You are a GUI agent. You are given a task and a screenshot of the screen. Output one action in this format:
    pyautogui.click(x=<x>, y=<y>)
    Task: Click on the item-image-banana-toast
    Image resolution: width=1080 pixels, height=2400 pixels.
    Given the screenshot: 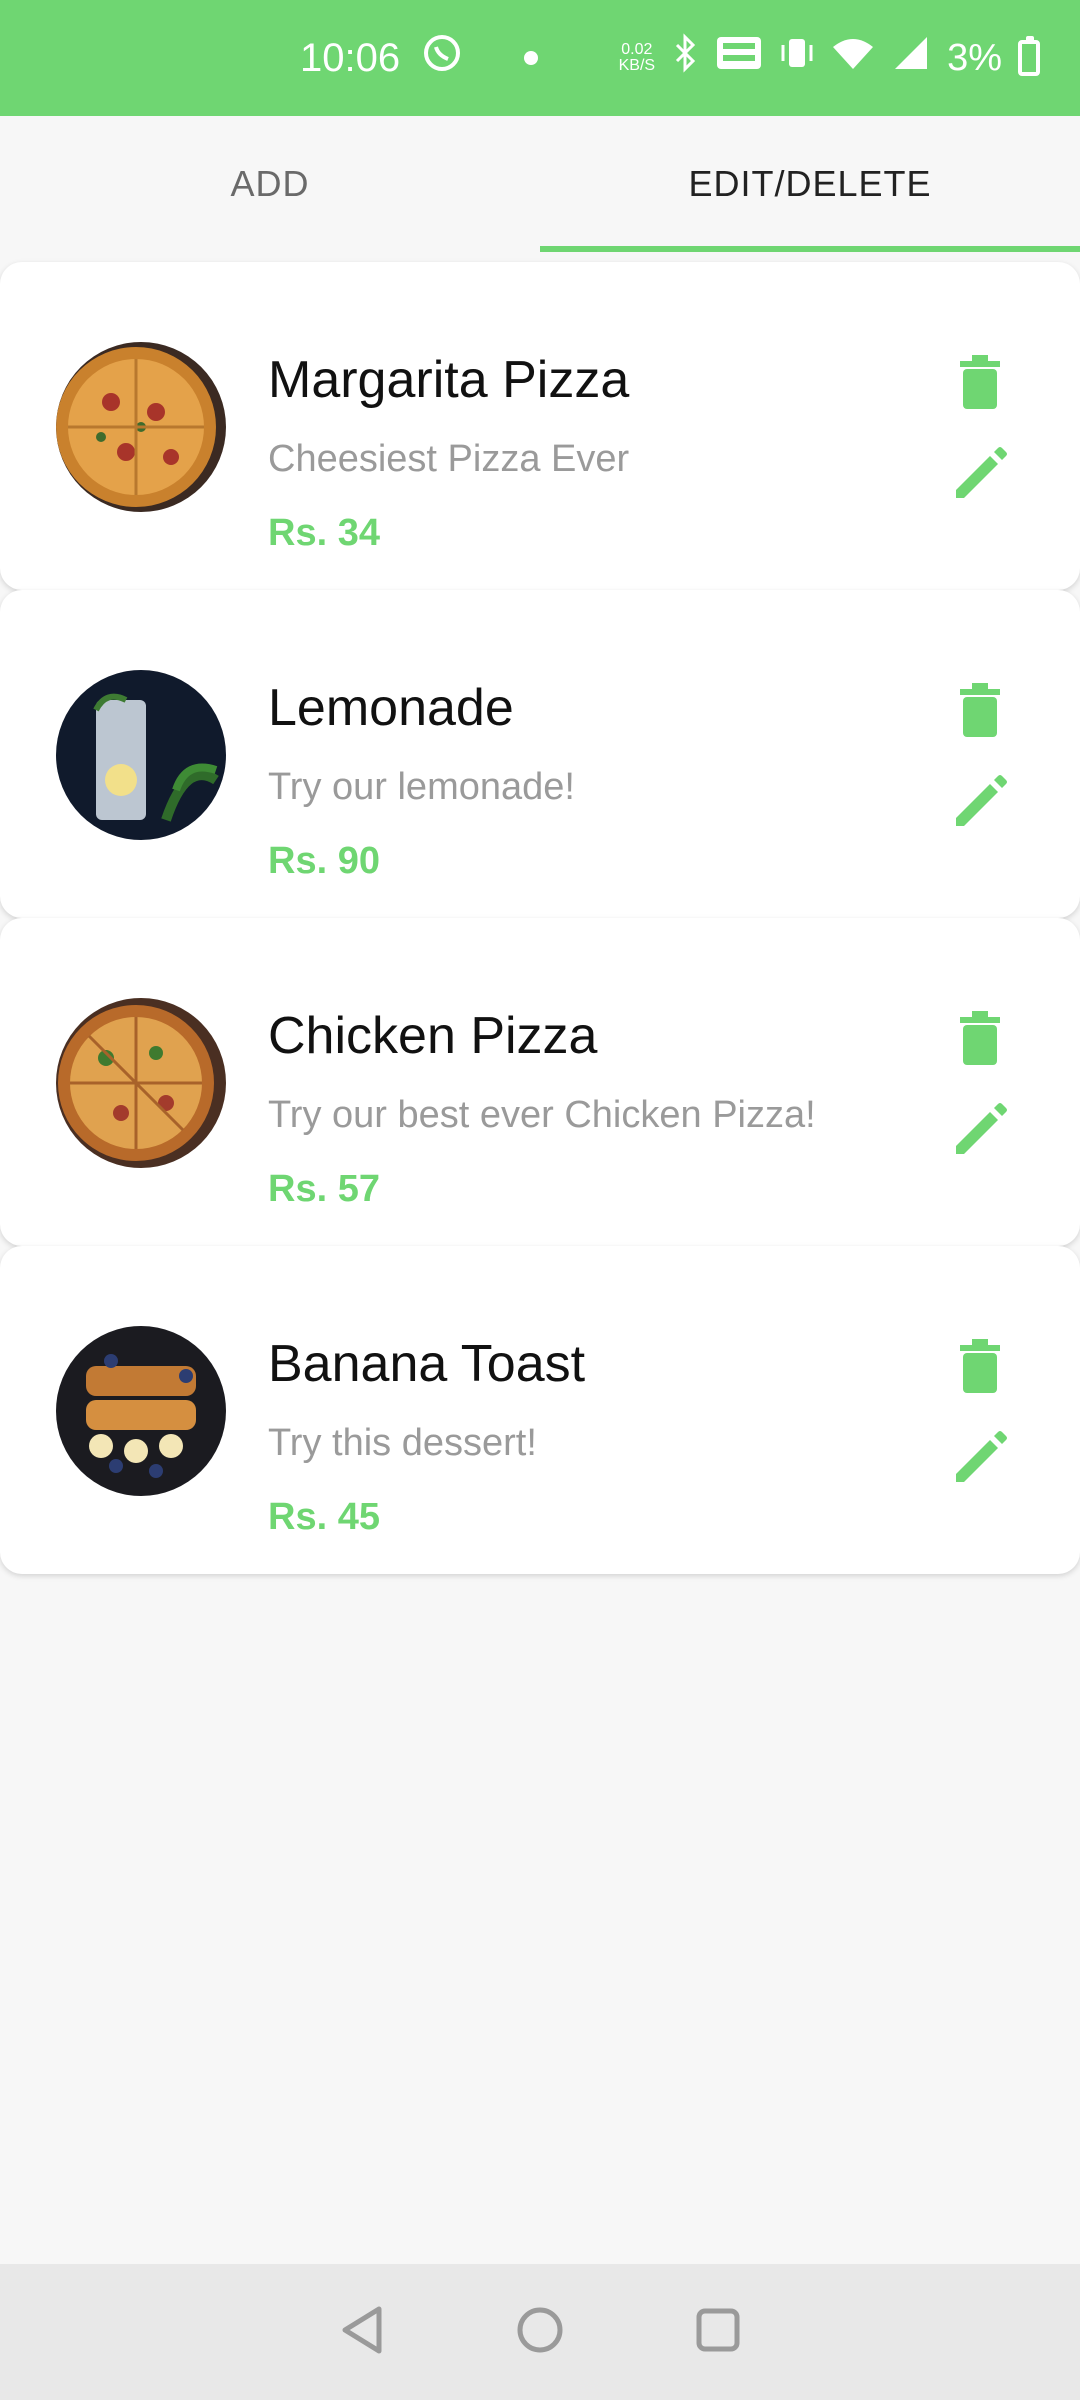 What is the action you would take?
    pyautogui.click(x=141, y=1411)
    